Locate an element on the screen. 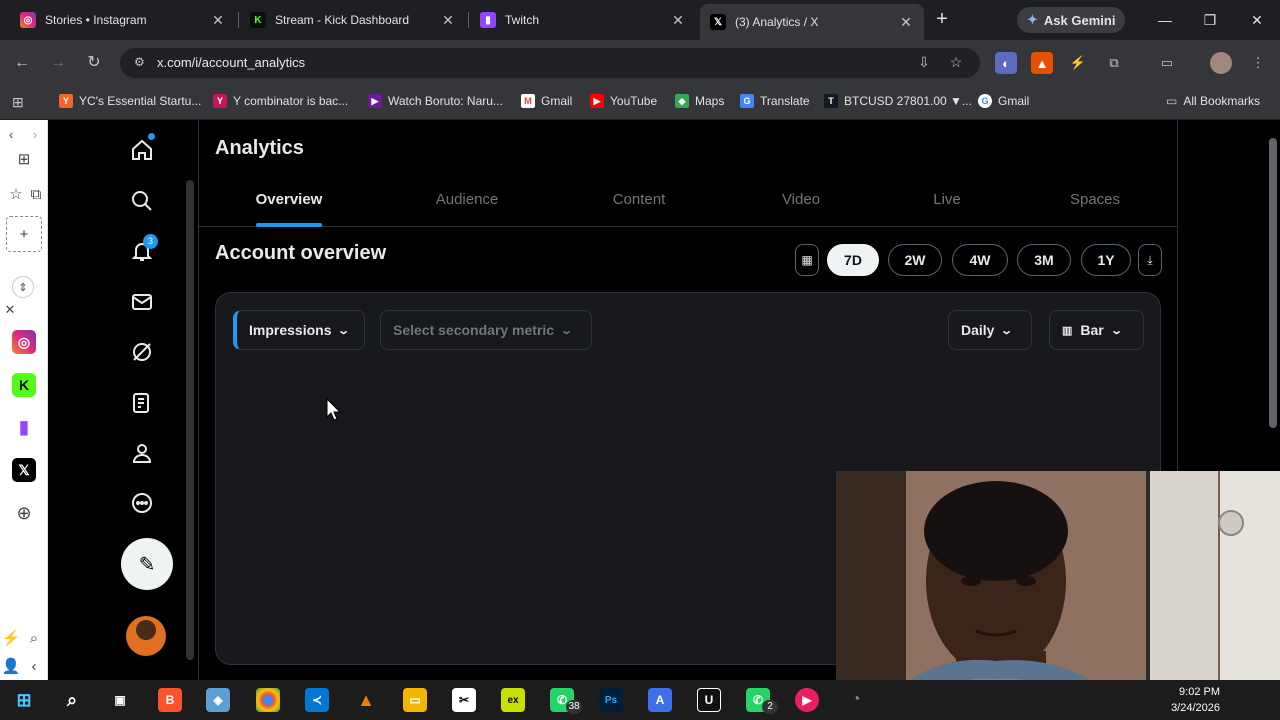 Image resolution: width=1280 pixels, height=720 pixels. profile-icon is located at coordinates (142, 453).